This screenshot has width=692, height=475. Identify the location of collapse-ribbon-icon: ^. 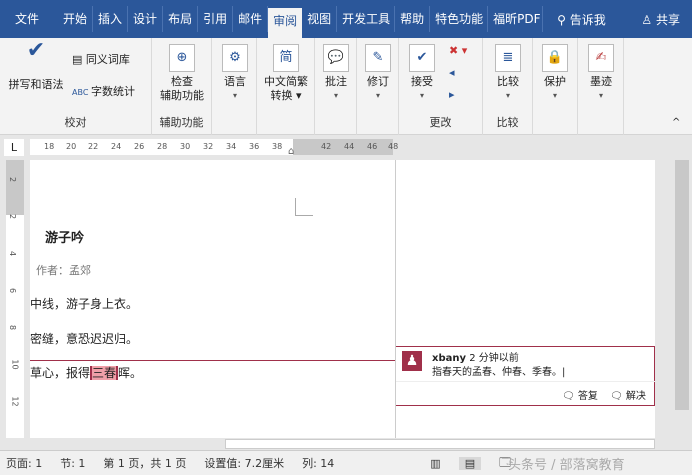
(676, 123).